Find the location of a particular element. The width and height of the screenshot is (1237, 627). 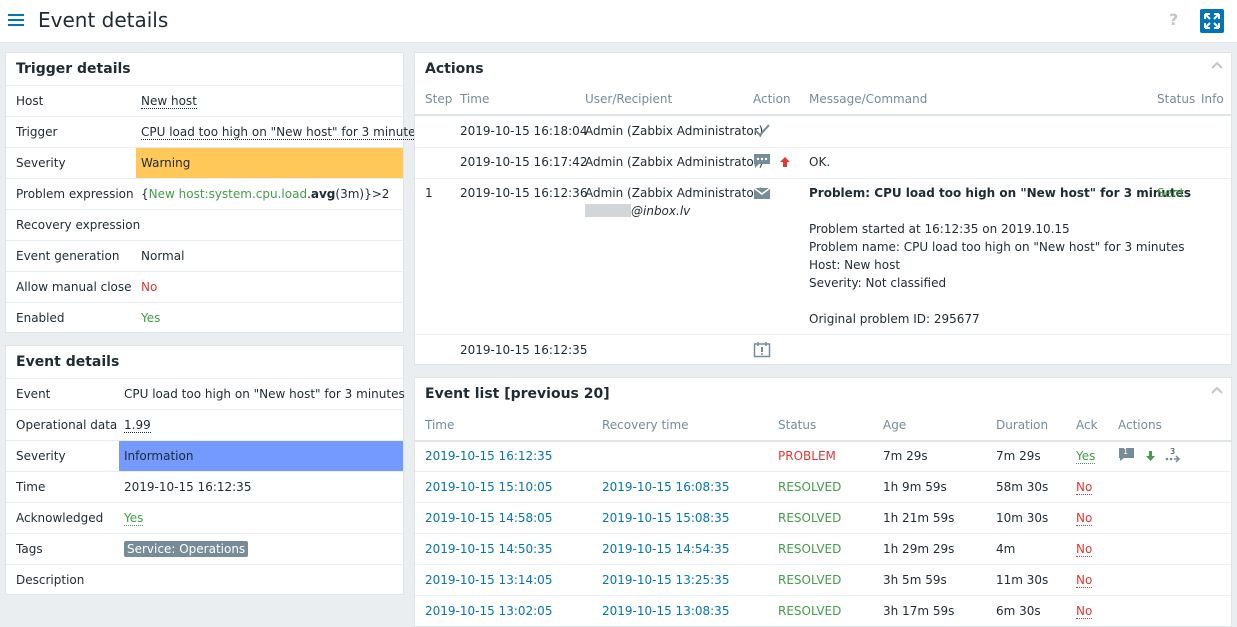

event-age: 7m 29s is located at coordinates (905, 456).